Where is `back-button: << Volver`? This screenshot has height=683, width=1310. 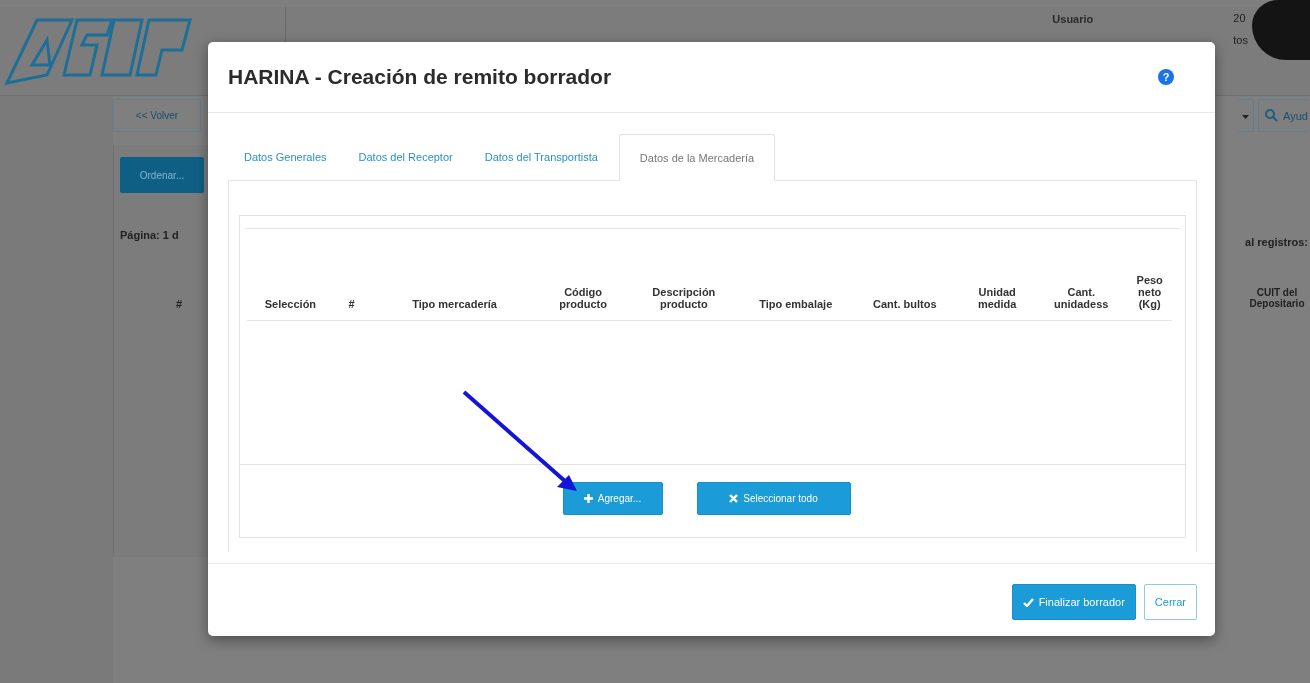 back-button: << Volver is located at coordinates (157, 115).